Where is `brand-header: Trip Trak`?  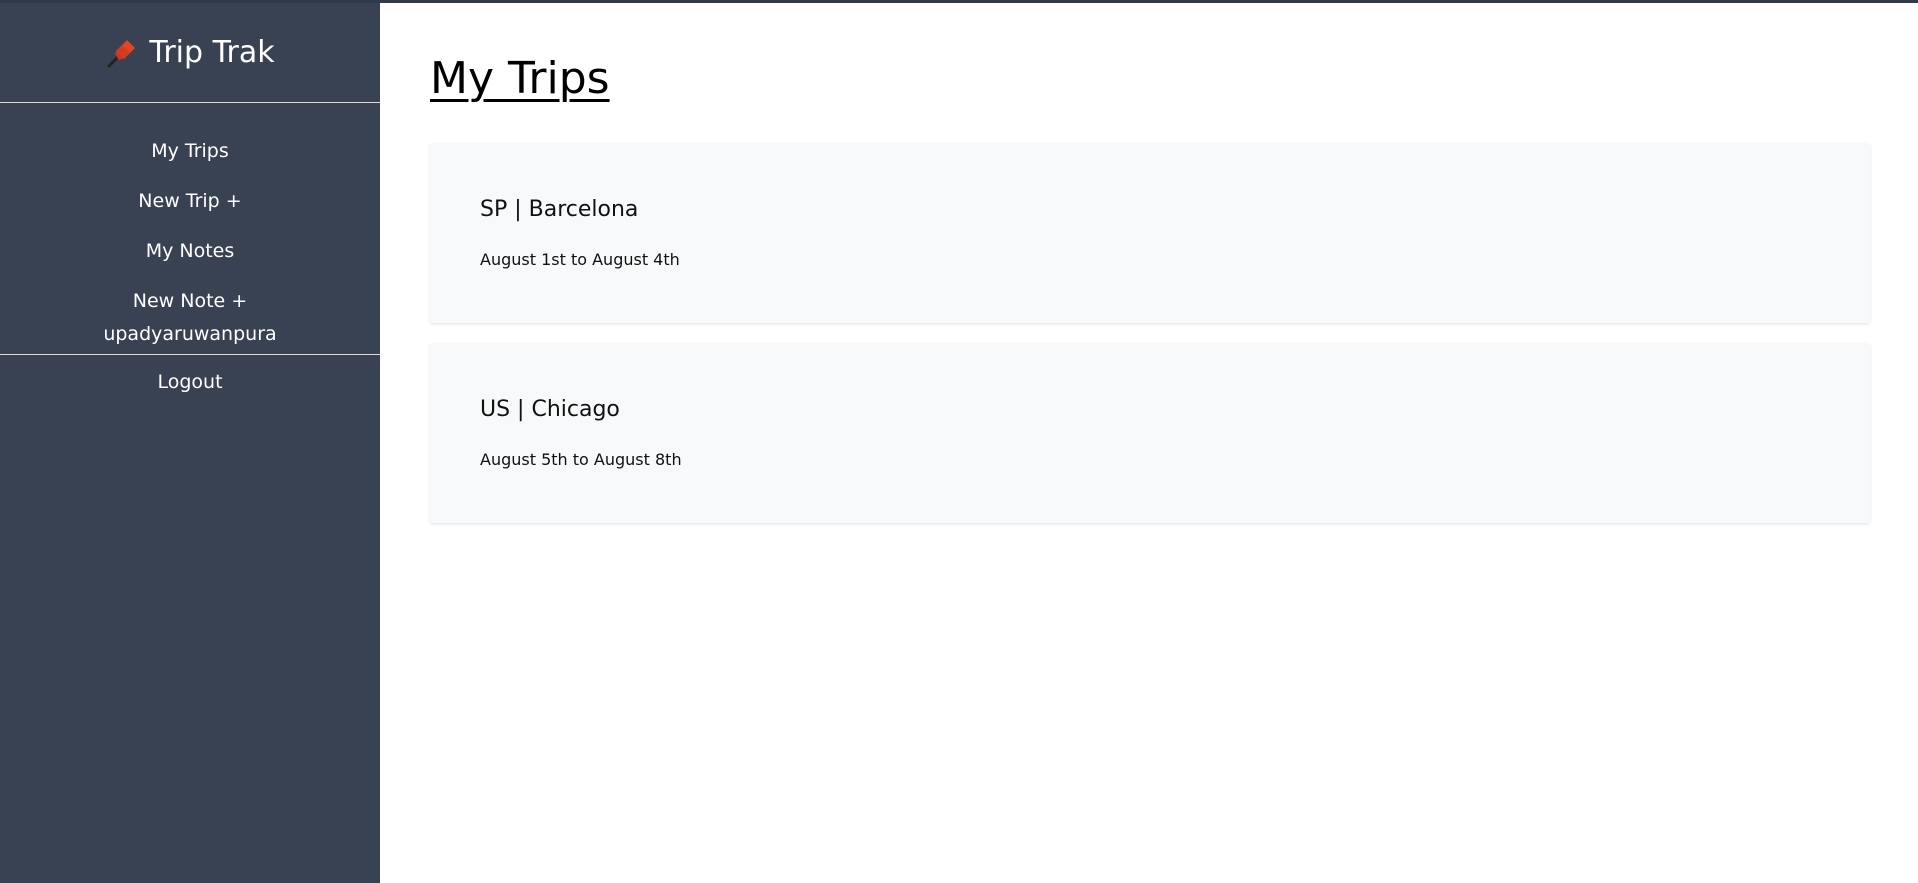
brand-header: Trip Trak is located at coordinates (190, 53).